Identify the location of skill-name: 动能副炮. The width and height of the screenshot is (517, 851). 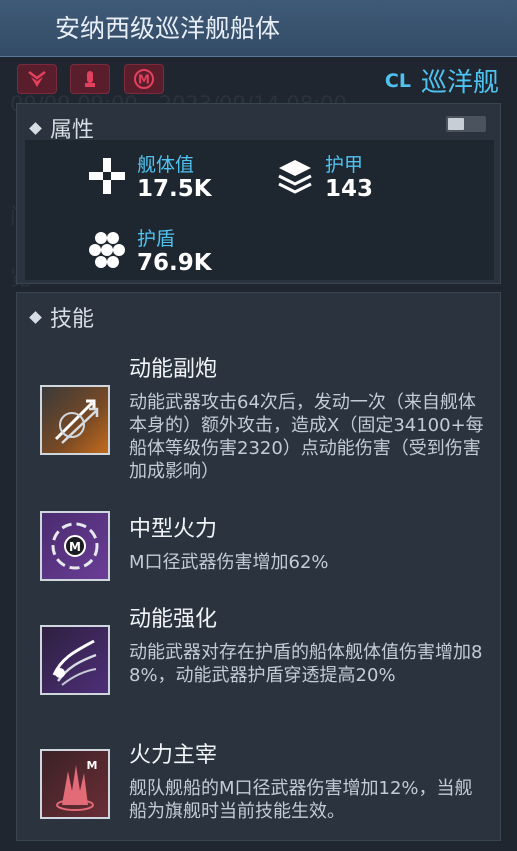
(173, 369).